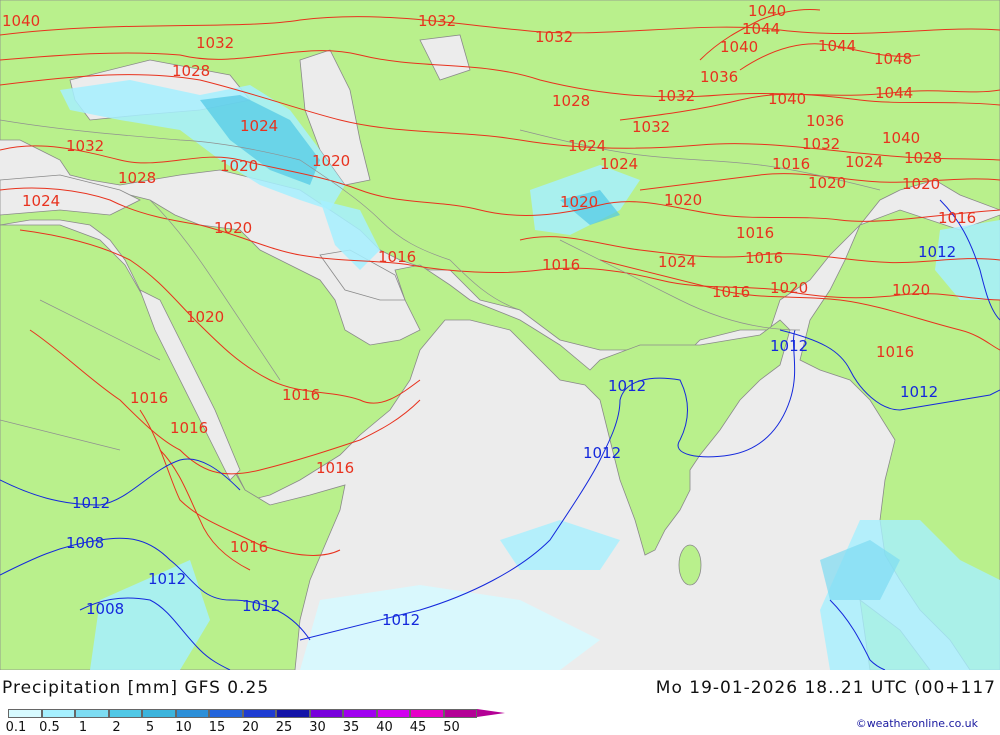  What do you see at coordinates (893, 59) in the screenshot?
I see `isobar-label: 1048` at bounding box center [893, 59].